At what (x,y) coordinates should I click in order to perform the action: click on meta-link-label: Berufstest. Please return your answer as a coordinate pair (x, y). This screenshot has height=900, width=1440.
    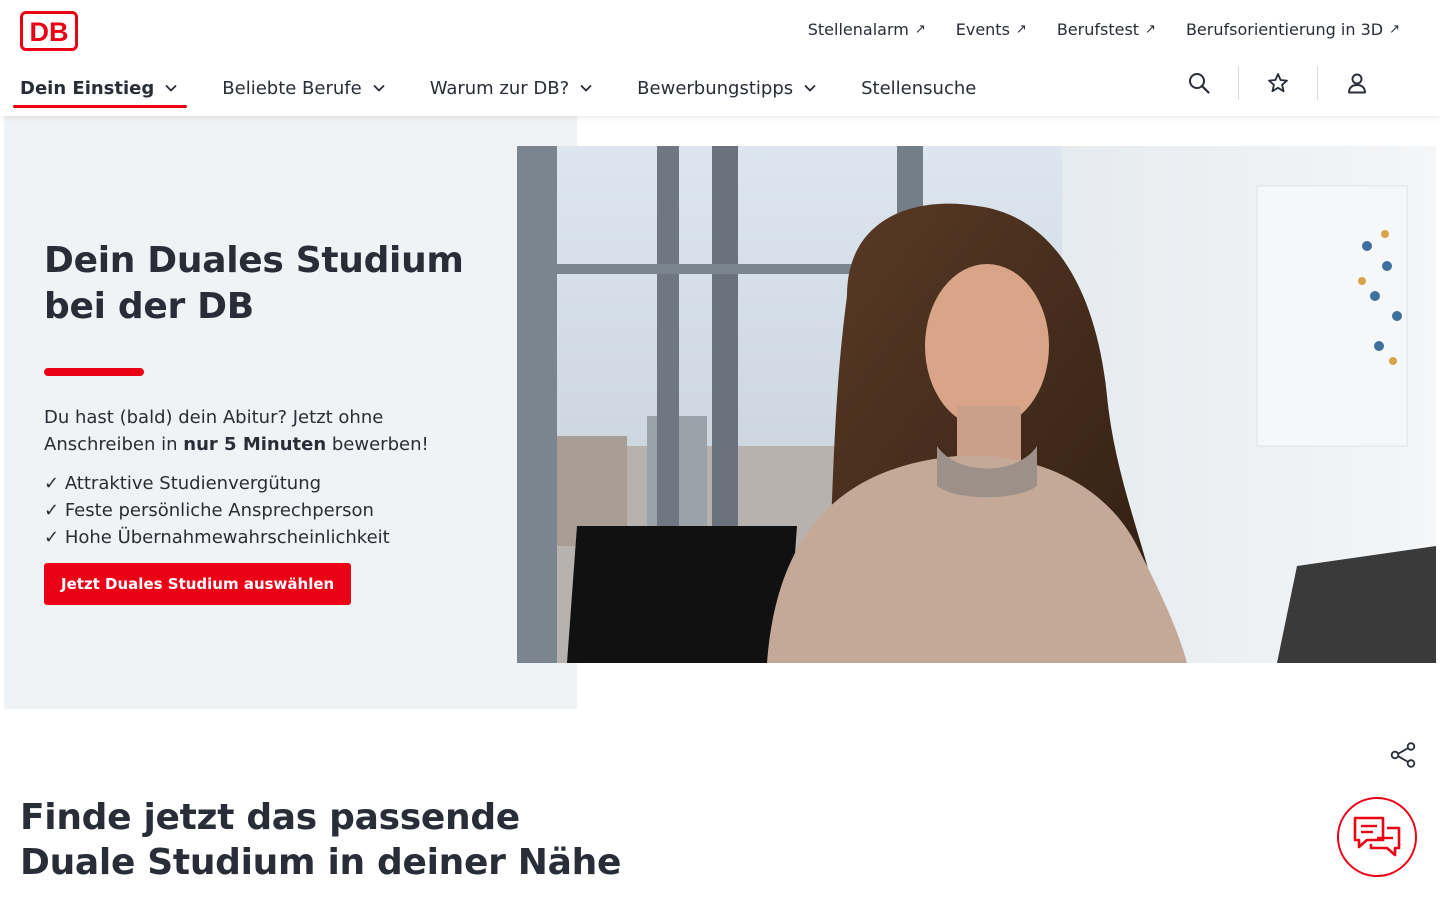
    Looking at the image, I should click on (1098, 29).